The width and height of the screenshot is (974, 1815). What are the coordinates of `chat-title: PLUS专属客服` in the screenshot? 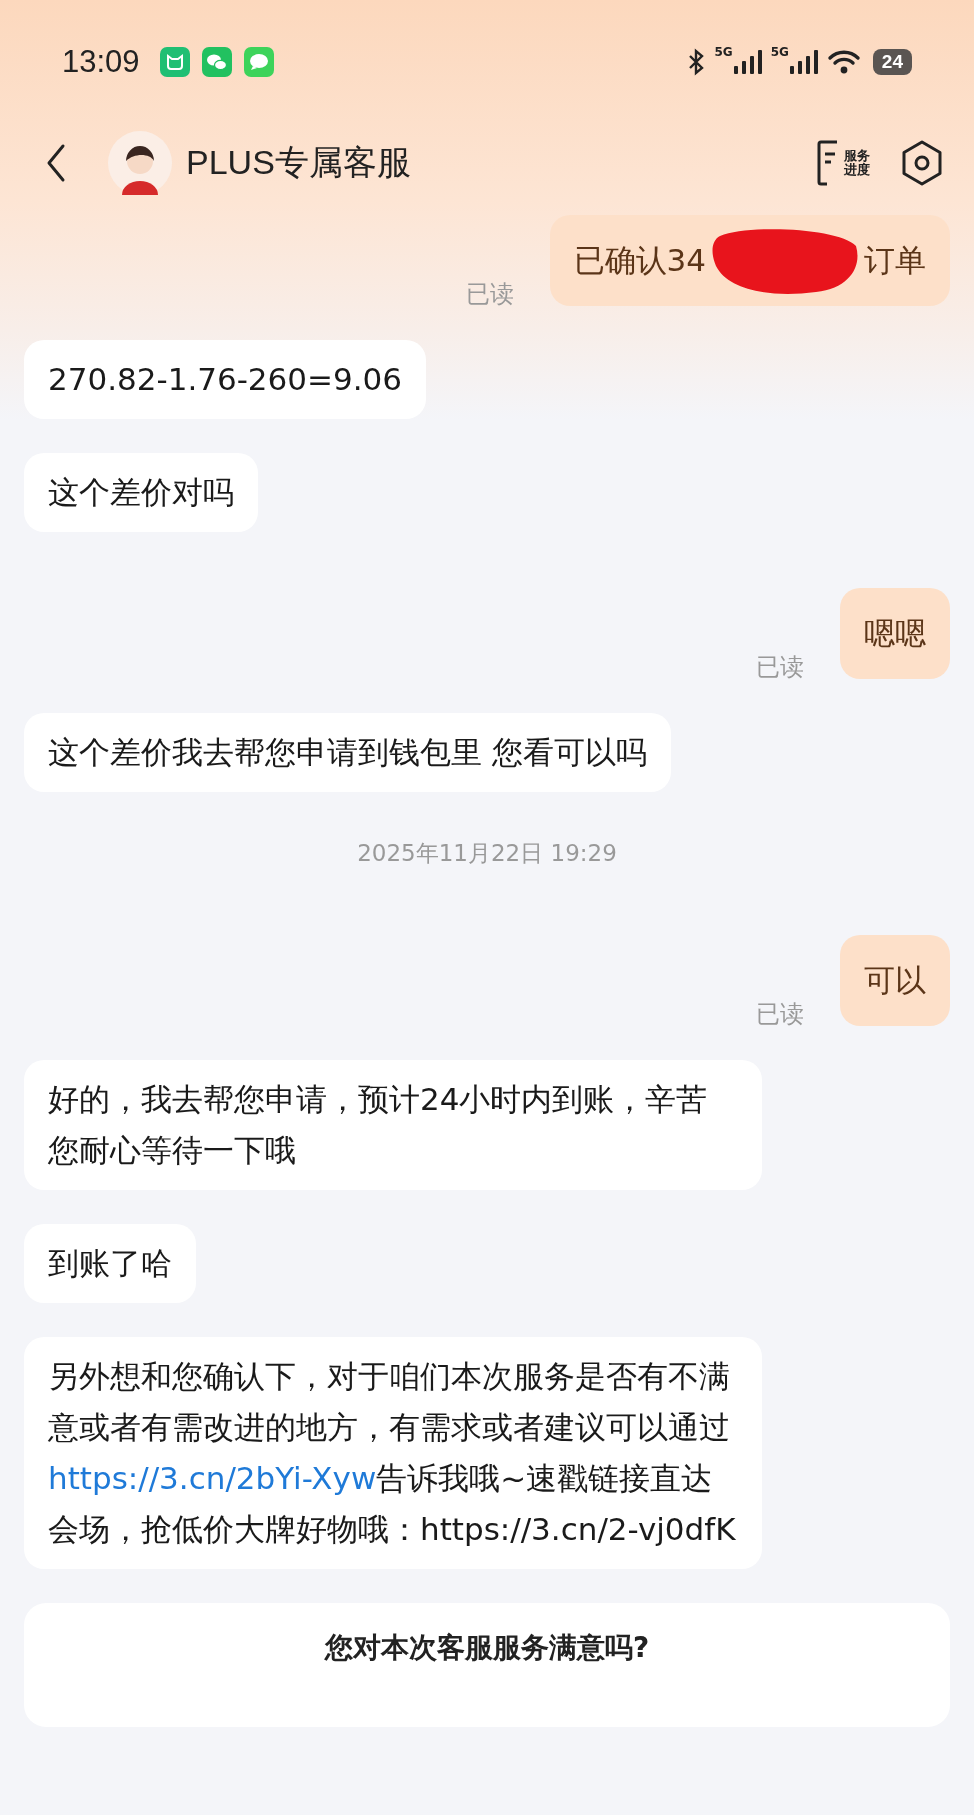 It's located at (298, 162).